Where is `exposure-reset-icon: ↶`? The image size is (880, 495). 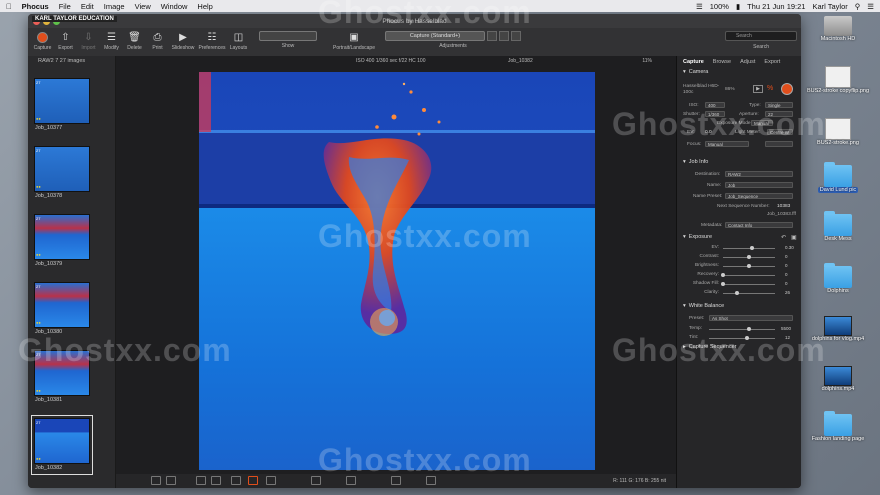 exposure-reset-icon: ↶ is located at coordinates (783, 237).